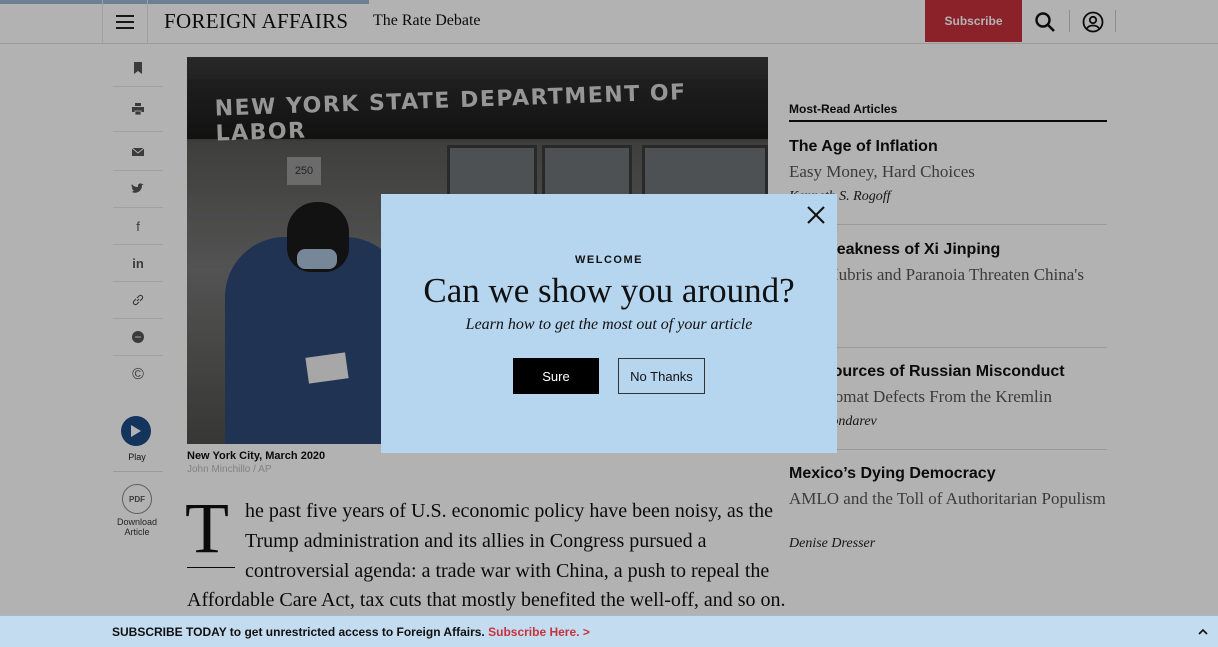 The height and width of the screenshot is (647, 1218). Describe the element at coordinates (1203, 632) in the screenshot. I see `chevron-up-icon` at that location.